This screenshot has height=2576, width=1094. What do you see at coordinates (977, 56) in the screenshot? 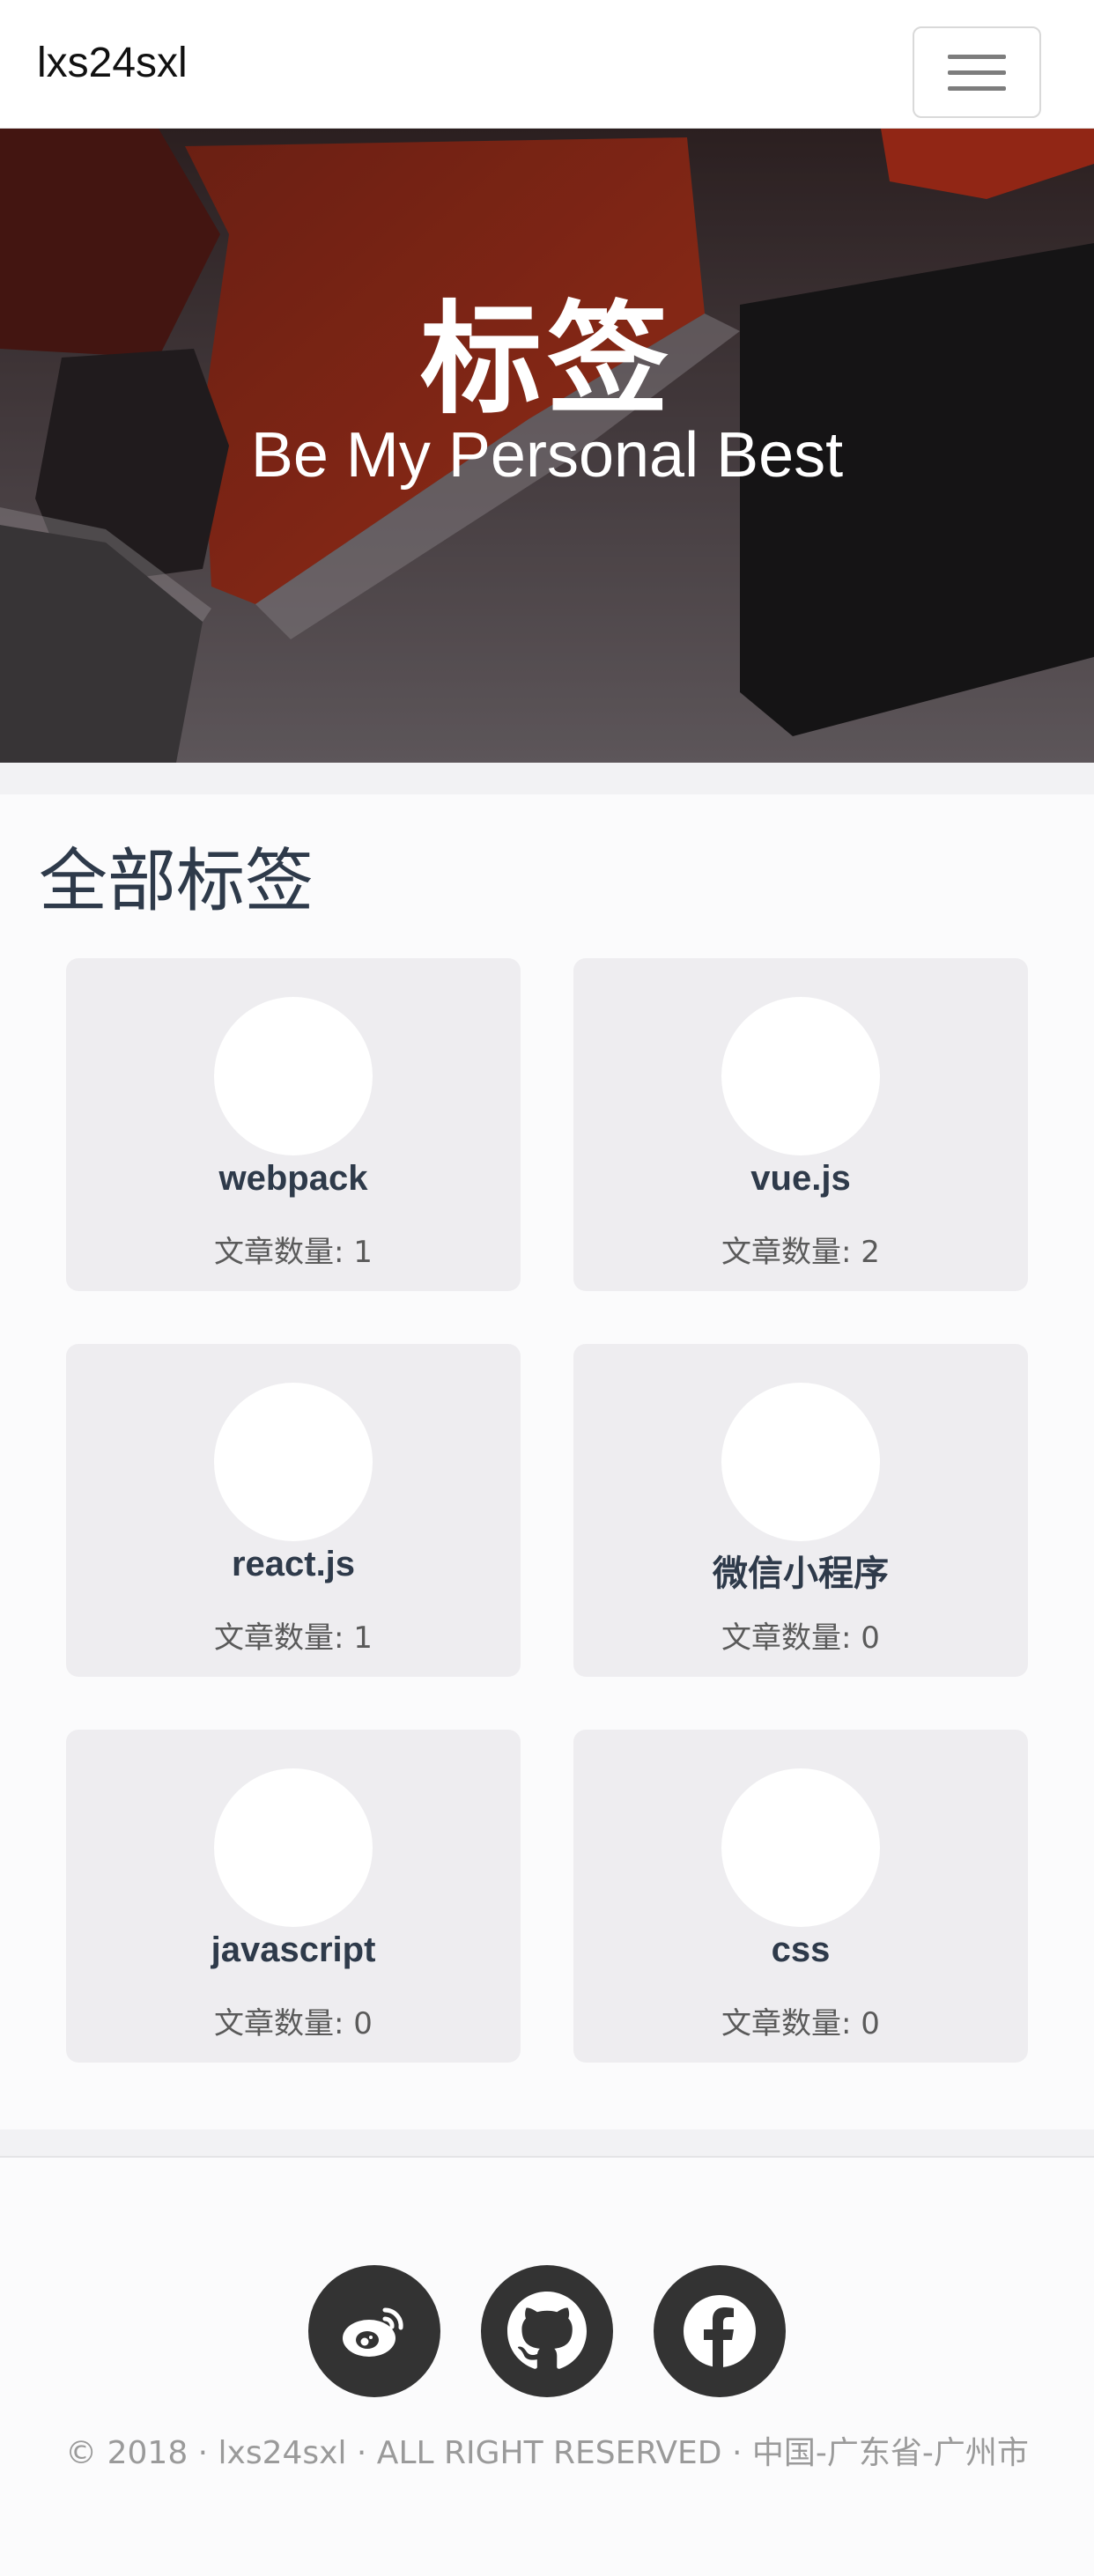
I see `hamburger-menu-icon` at bounding box center [977, 56].